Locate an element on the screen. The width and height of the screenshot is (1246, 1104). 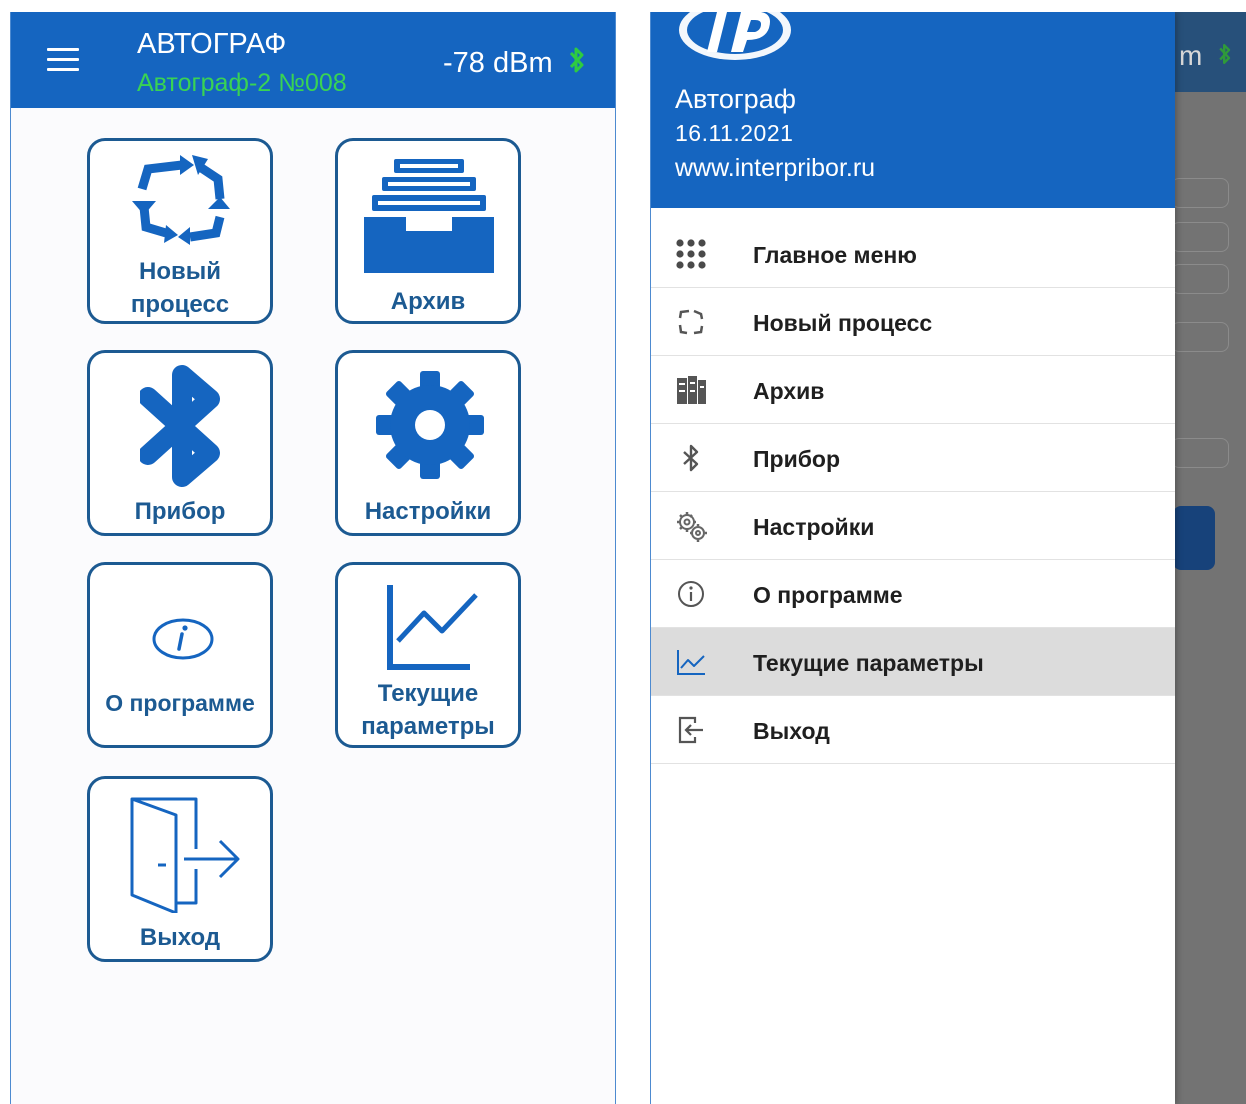
about-label: О программе is located at coordinates (180, 703).